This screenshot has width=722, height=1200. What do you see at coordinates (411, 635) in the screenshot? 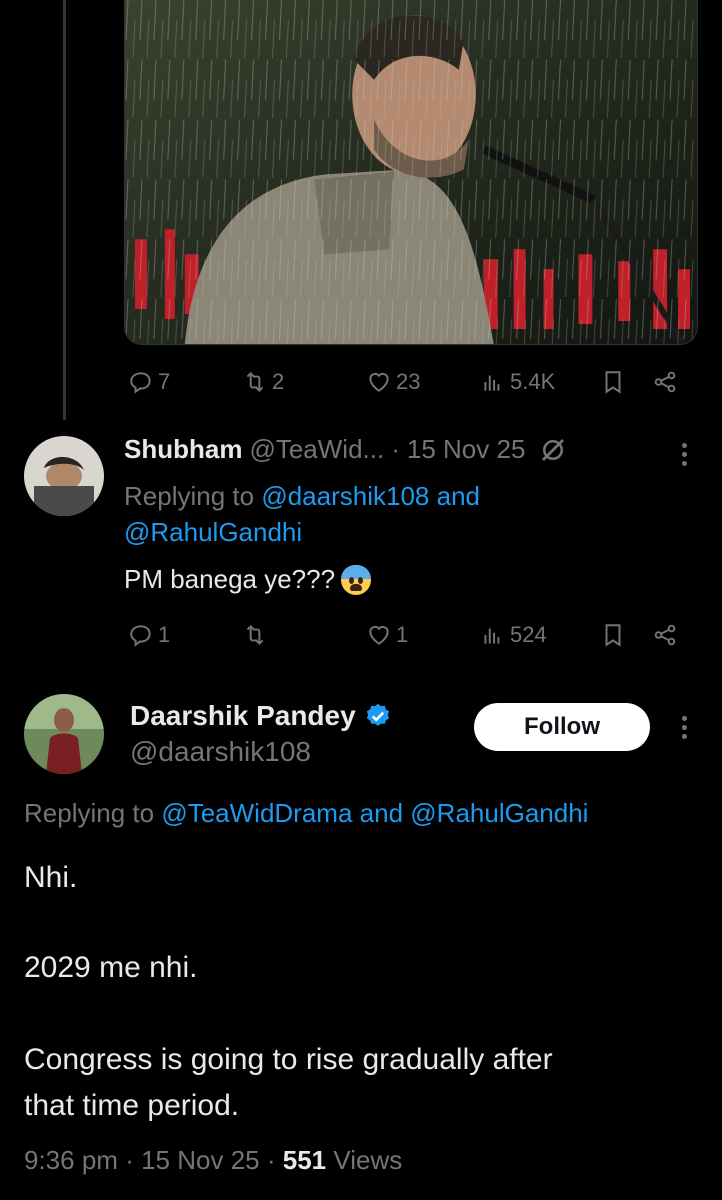
I see `reply-action-bar: 1 1 524` at bounding box center [411, 635].